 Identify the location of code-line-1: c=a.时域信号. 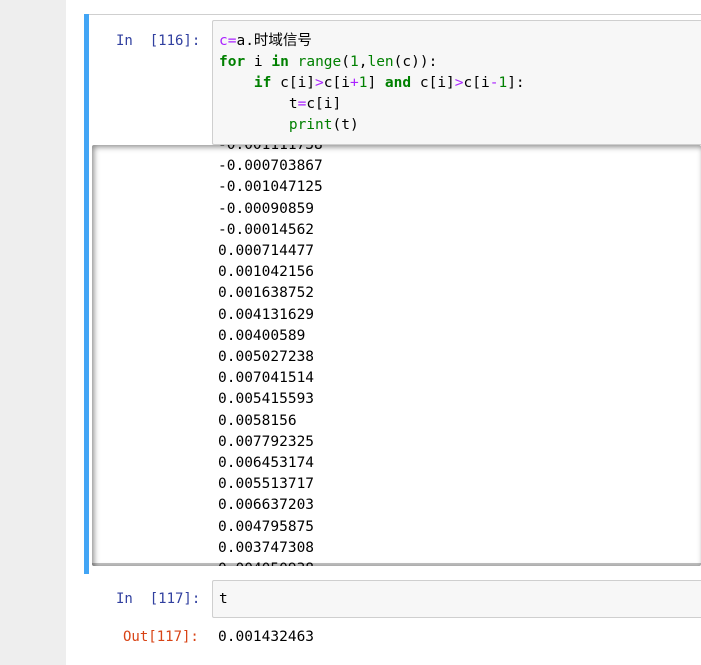
(265, 41).